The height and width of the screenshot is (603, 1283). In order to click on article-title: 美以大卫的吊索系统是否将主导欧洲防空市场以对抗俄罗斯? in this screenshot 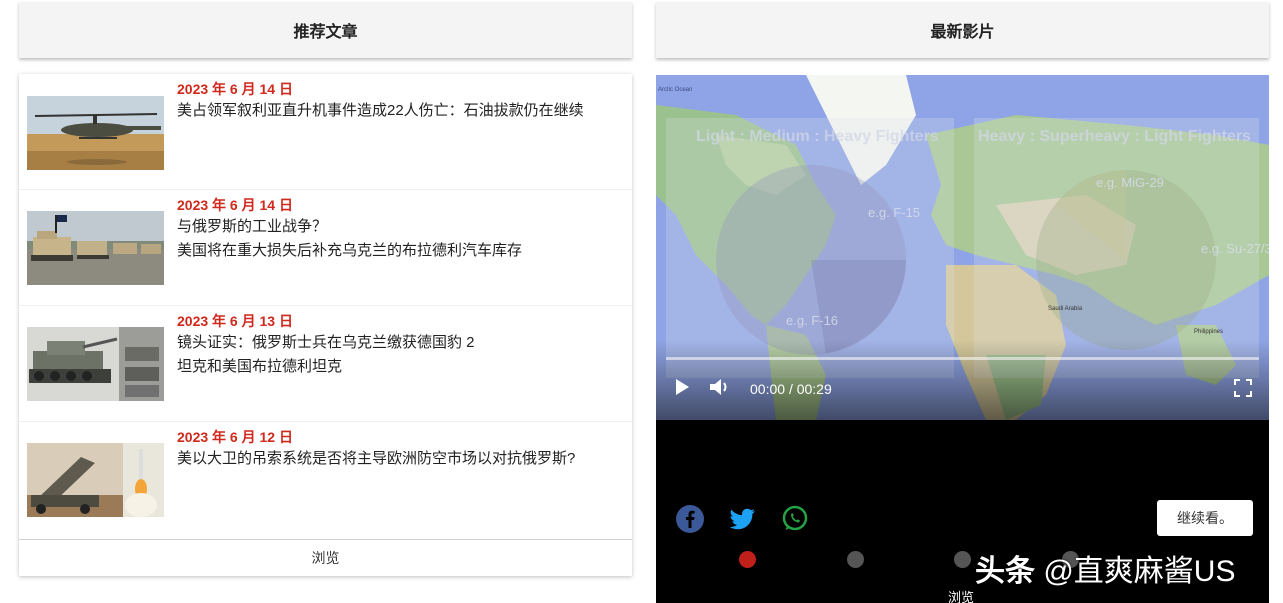, I will do `click(398, 459)`.